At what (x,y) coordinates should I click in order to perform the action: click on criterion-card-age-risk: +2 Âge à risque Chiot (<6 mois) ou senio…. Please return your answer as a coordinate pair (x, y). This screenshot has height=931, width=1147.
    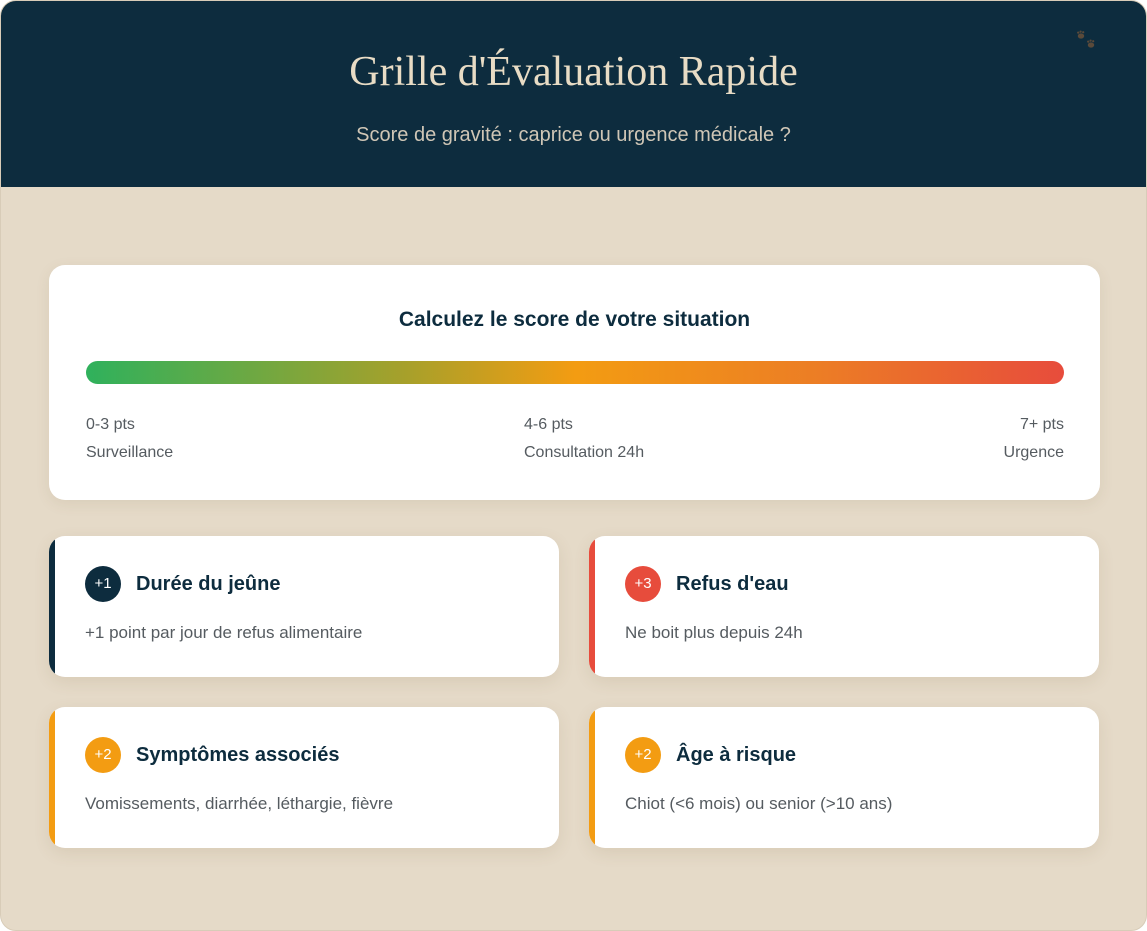
    Looking at the image, I should click on (844, 777).